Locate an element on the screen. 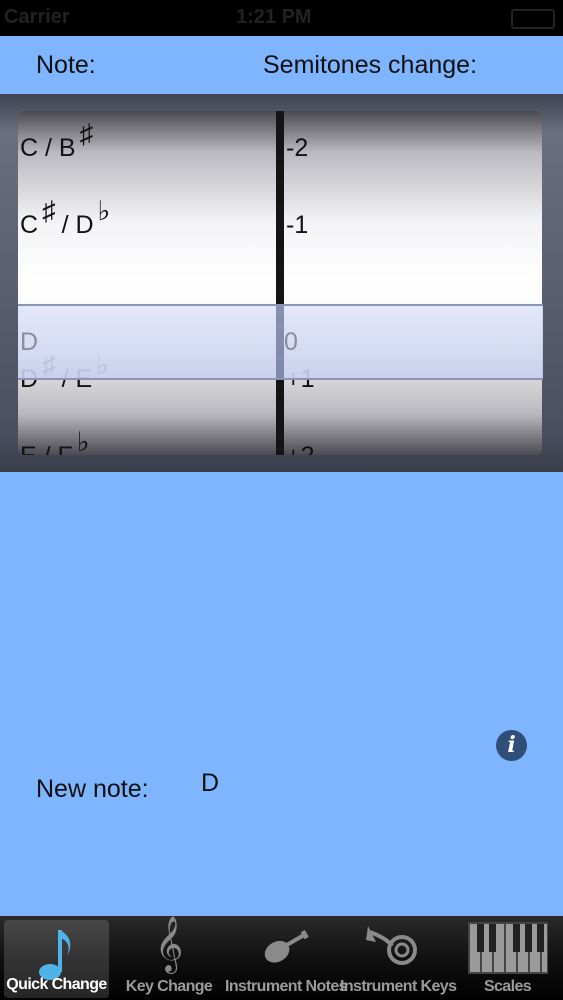 The width and height of the screenshot is (563, 1000). new-note-value: D is located at coordinates (210, 783).